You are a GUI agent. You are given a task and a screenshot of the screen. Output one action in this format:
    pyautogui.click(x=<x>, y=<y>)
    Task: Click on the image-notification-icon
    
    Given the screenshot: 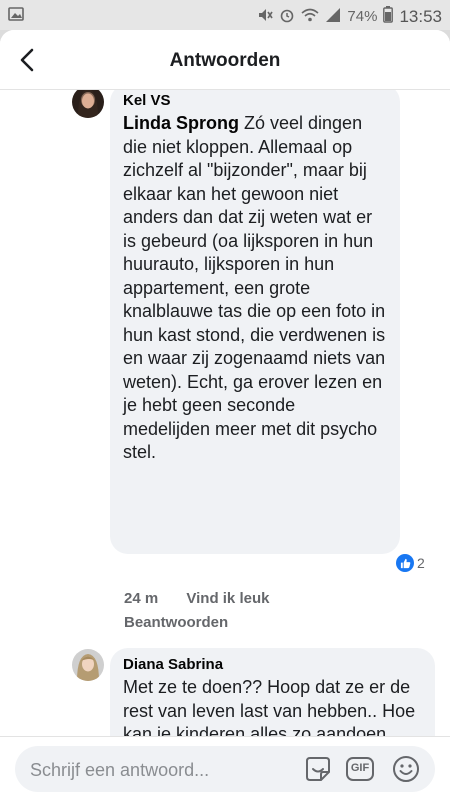 What is the action you would take?
    pyautogui.click(x=16, y=16)
    